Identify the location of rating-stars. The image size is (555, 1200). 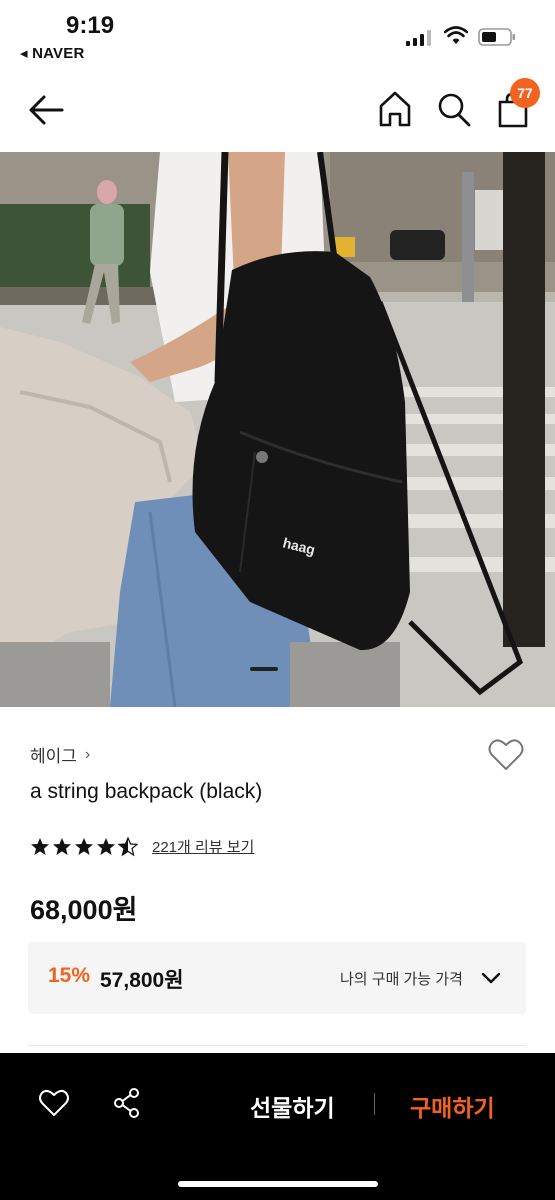
(84, 846).